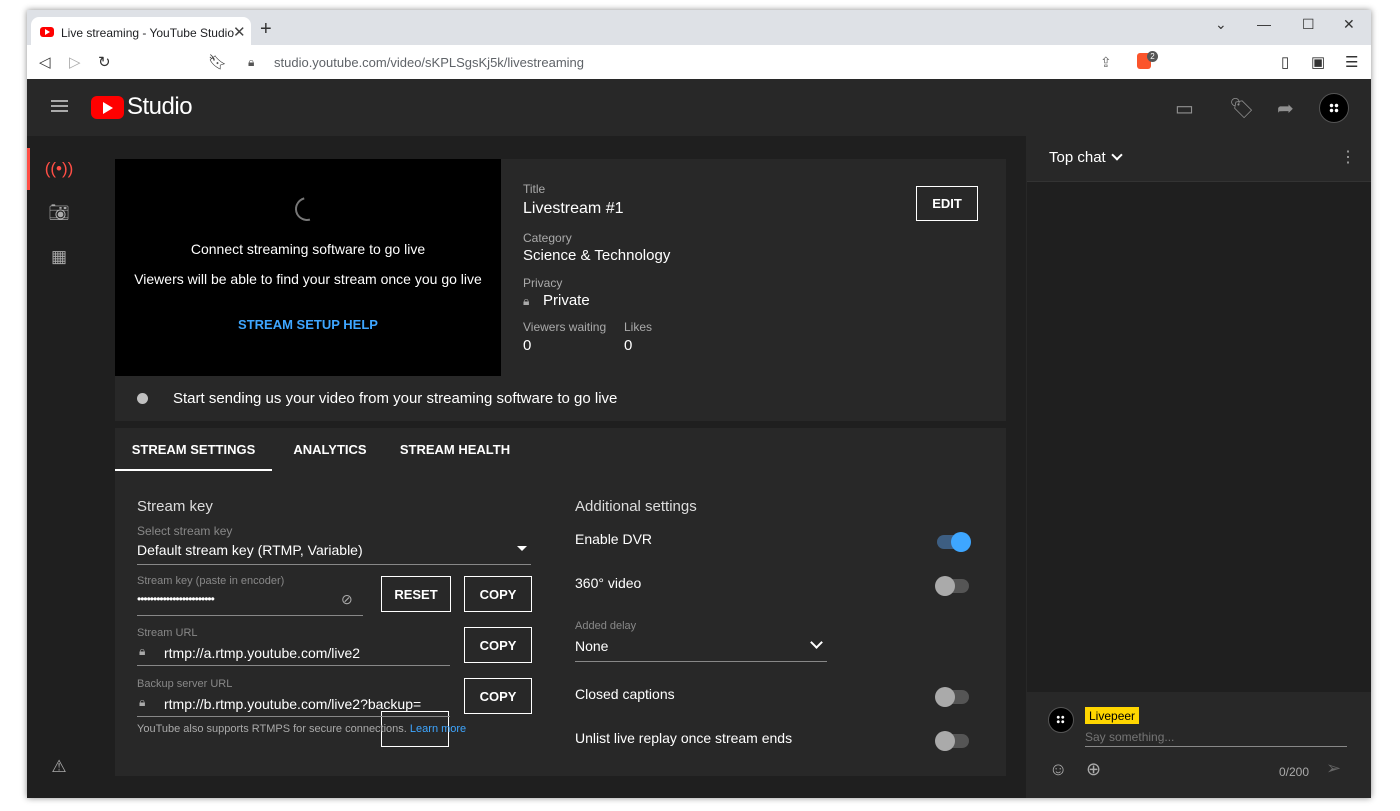  Describe the element at coordinates (1184, 108) in the screenshot. I see `clapperboard-icon: ▭` at that location.